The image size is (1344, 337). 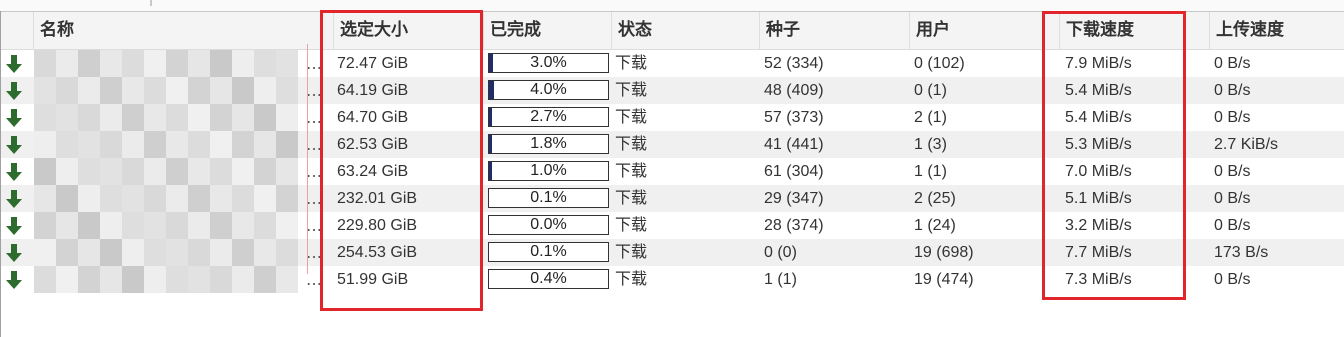 What do you see at coordinates (794, 63) in the screenshot?
I see `seeds-count: 52 (334)` at bounding box center [794, 63].